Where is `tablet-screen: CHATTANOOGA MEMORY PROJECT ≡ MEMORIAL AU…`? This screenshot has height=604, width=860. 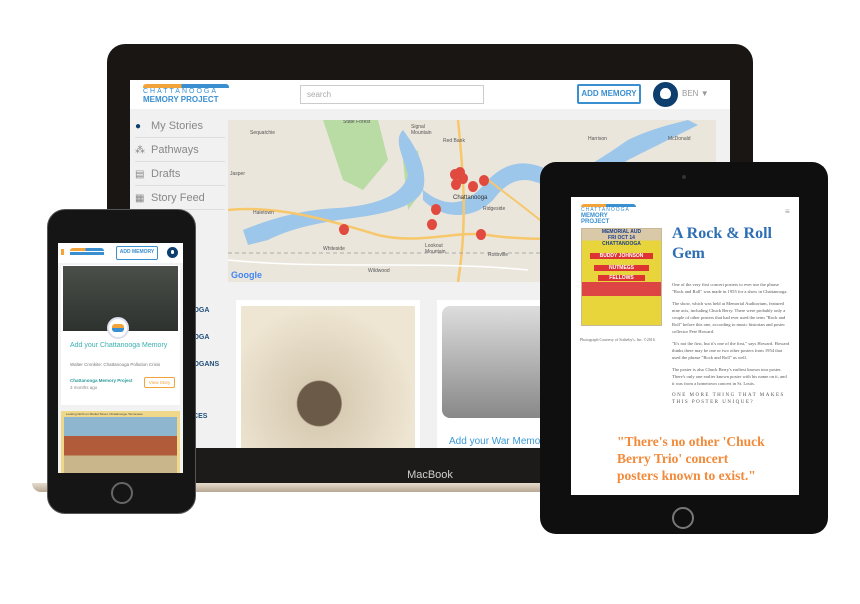
tablet-screen: CHATTANOOGA MEMORY PROJECT ≡ MEMORIAL AU… is located at coordinates (685, 346).